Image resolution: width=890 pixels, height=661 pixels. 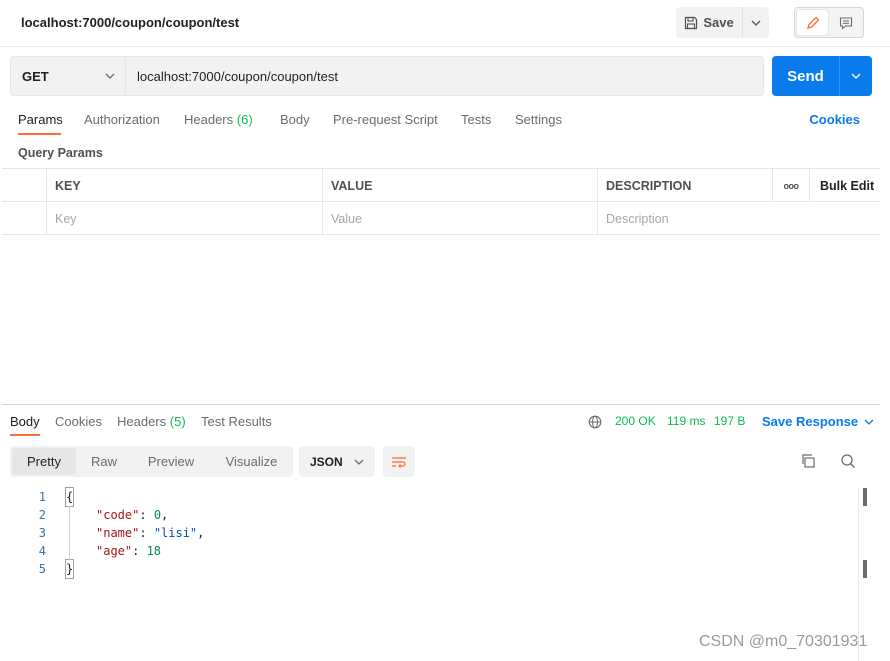 I want to click on line-number: 5, so click(x=42, y=569).